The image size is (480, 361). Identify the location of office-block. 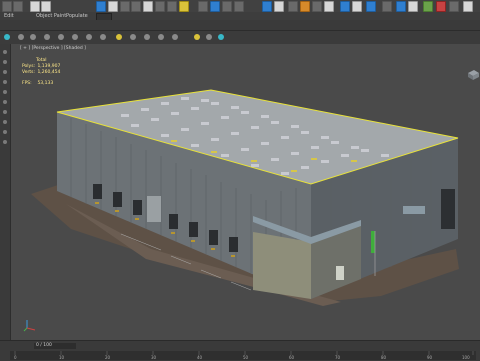
(282, 265).